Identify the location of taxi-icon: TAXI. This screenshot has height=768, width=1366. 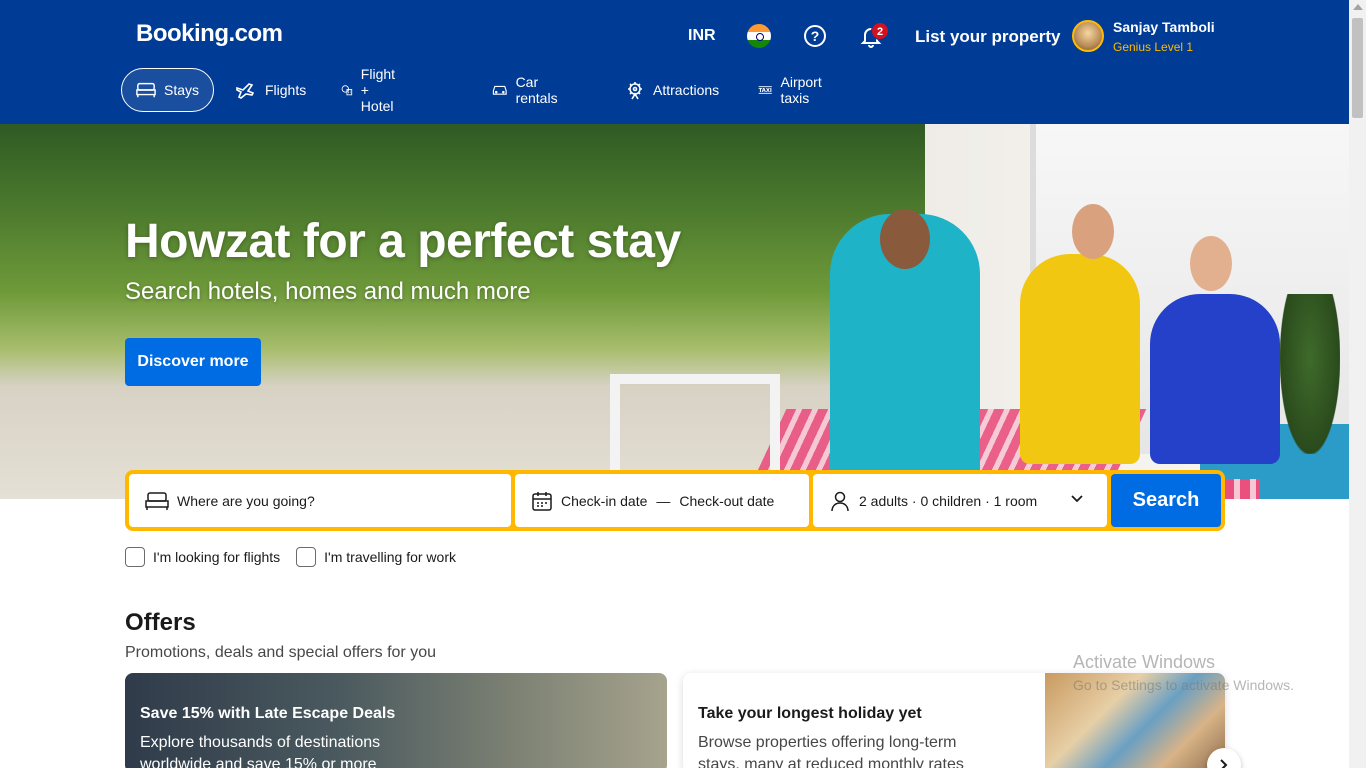
(765, 90).